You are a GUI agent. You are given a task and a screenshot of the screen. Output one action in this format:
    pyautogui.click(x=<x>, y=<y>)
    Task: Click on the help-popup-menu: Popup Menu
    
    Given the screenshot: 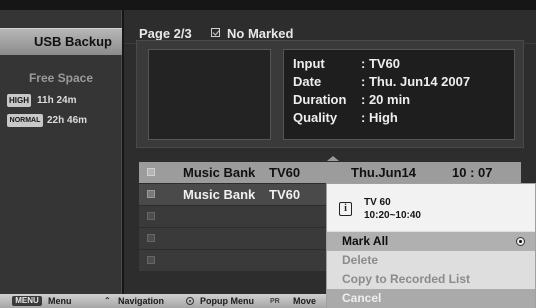 What is the action you would take?
    pyautogui.click(x=227, y=301)
    